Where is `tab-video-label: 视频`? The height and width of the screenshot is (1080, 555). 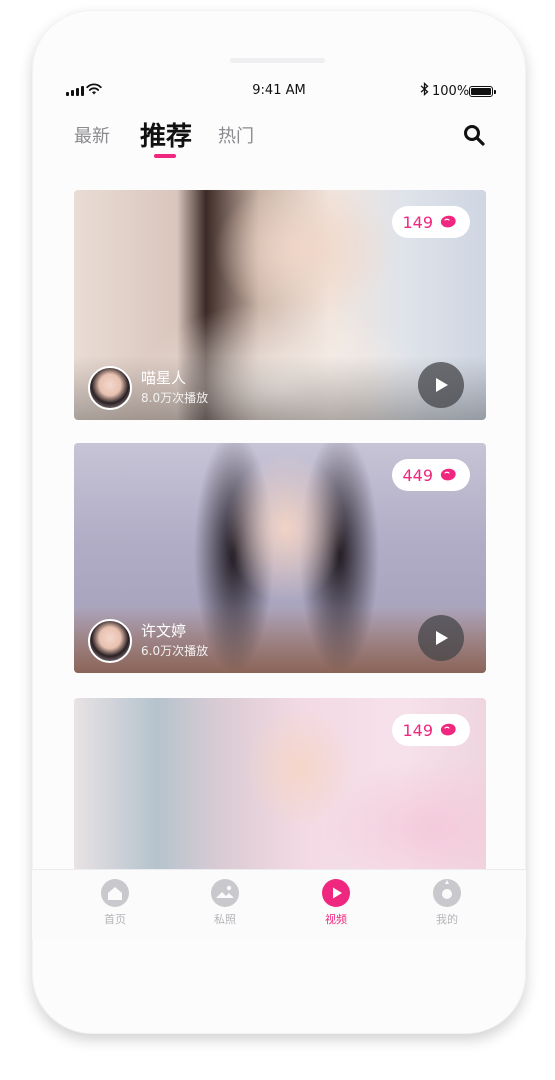 tab-video-label: 视频 is located at coordinates (336, 919).